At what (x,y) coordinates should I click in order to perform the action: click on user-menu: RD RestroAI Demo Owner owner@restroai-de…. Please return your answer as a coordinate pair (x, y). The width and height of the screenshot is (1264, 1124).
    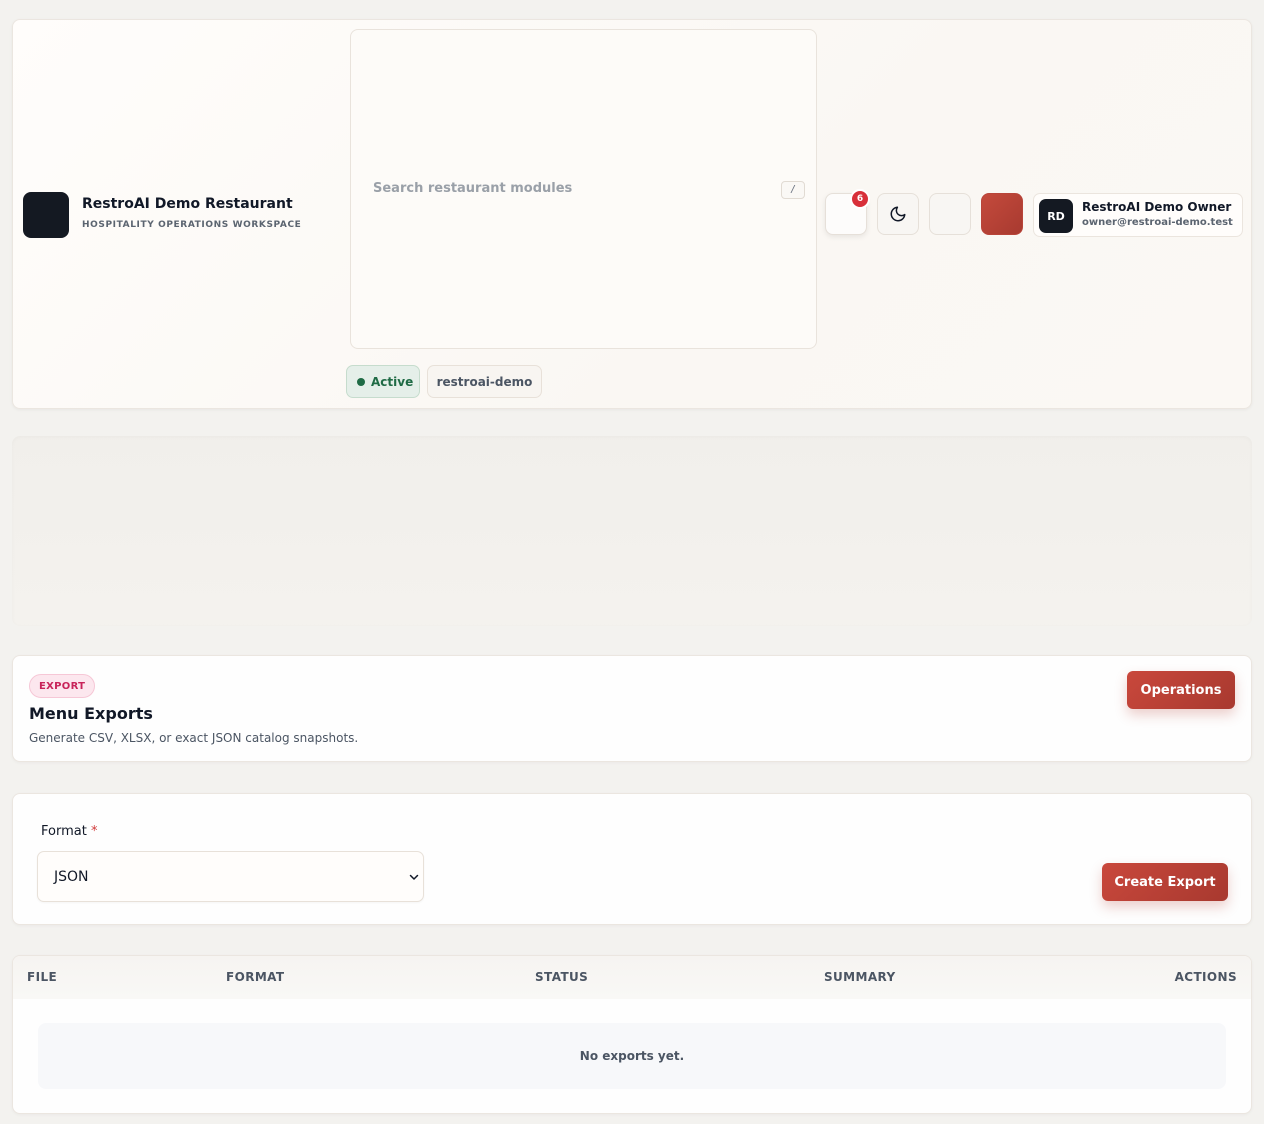
    Looking at the image, I should click on (1138, 215).